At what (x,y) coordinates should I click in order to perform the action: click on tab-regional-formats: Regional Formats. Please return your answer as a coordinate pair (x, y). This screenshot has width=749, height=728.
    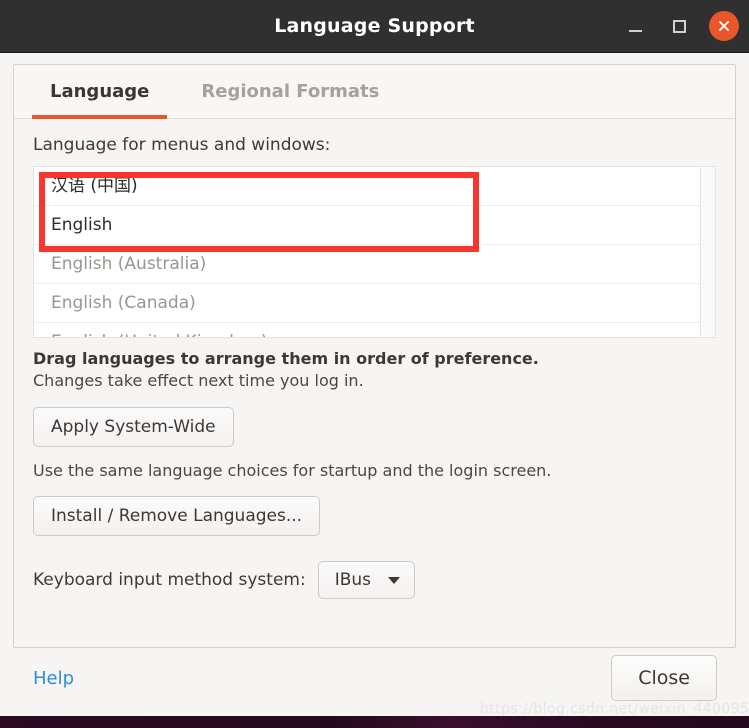
    Looking at the image, I should click on (290, 91).